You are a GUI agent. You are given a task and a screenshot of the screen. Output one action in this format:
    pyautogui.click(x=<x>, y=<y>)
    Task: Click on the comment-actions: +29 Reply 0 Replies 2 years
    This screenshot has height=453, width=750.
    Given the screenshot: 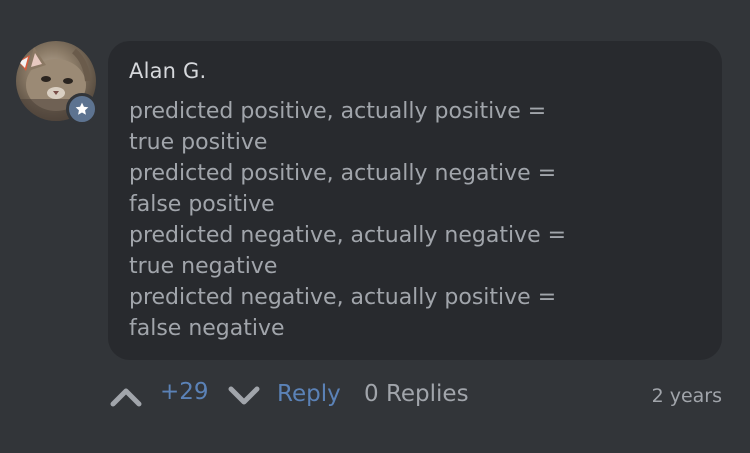 What is the action you would take?
    pyautogui.click(x=415, y=396)
    